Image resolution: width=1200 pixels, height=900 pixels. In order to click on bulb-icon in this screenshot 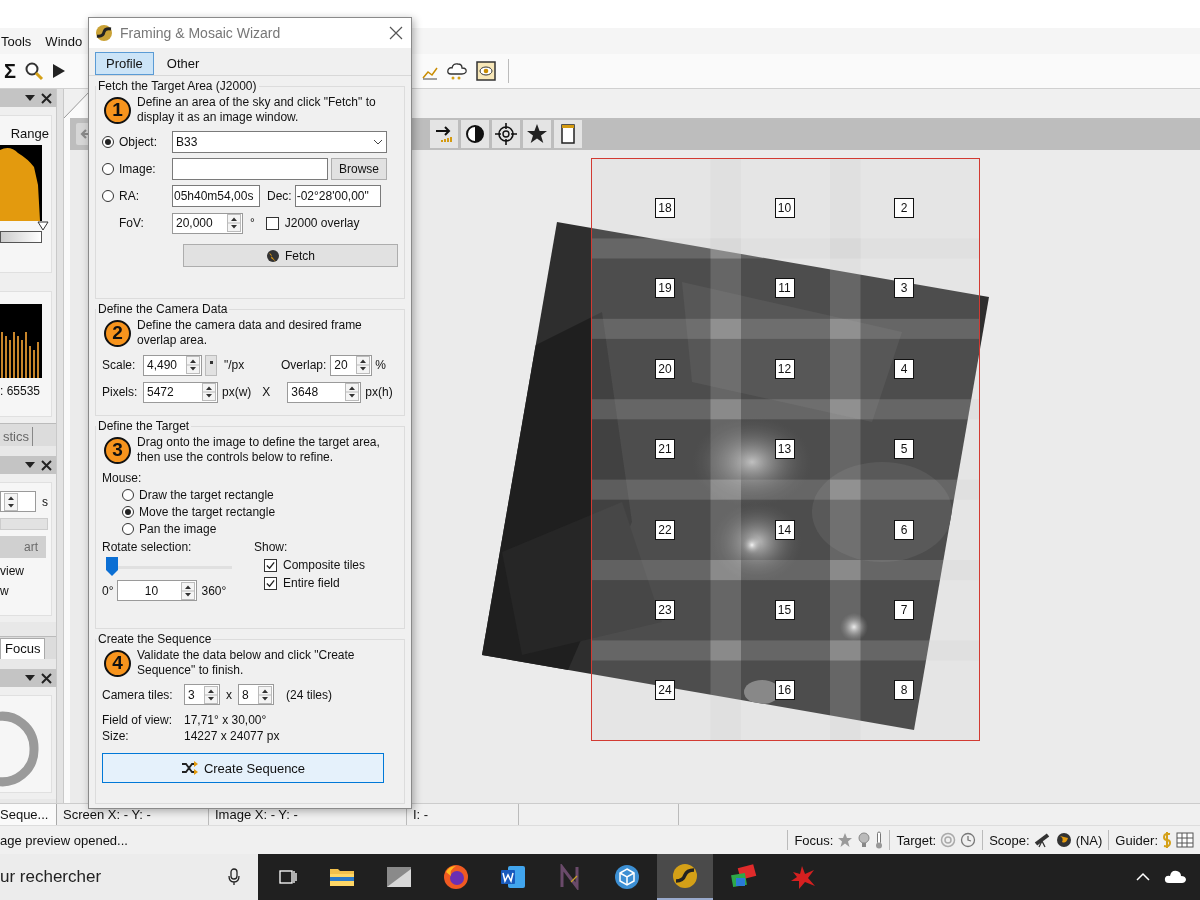, I will do `click(864, 840)`.